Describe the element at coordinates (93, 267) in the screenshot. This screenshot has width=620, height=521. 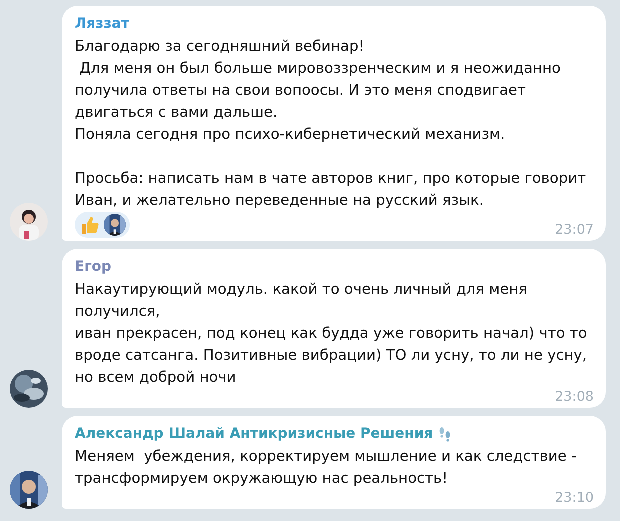
I see `sender-name: Егор` at that location.